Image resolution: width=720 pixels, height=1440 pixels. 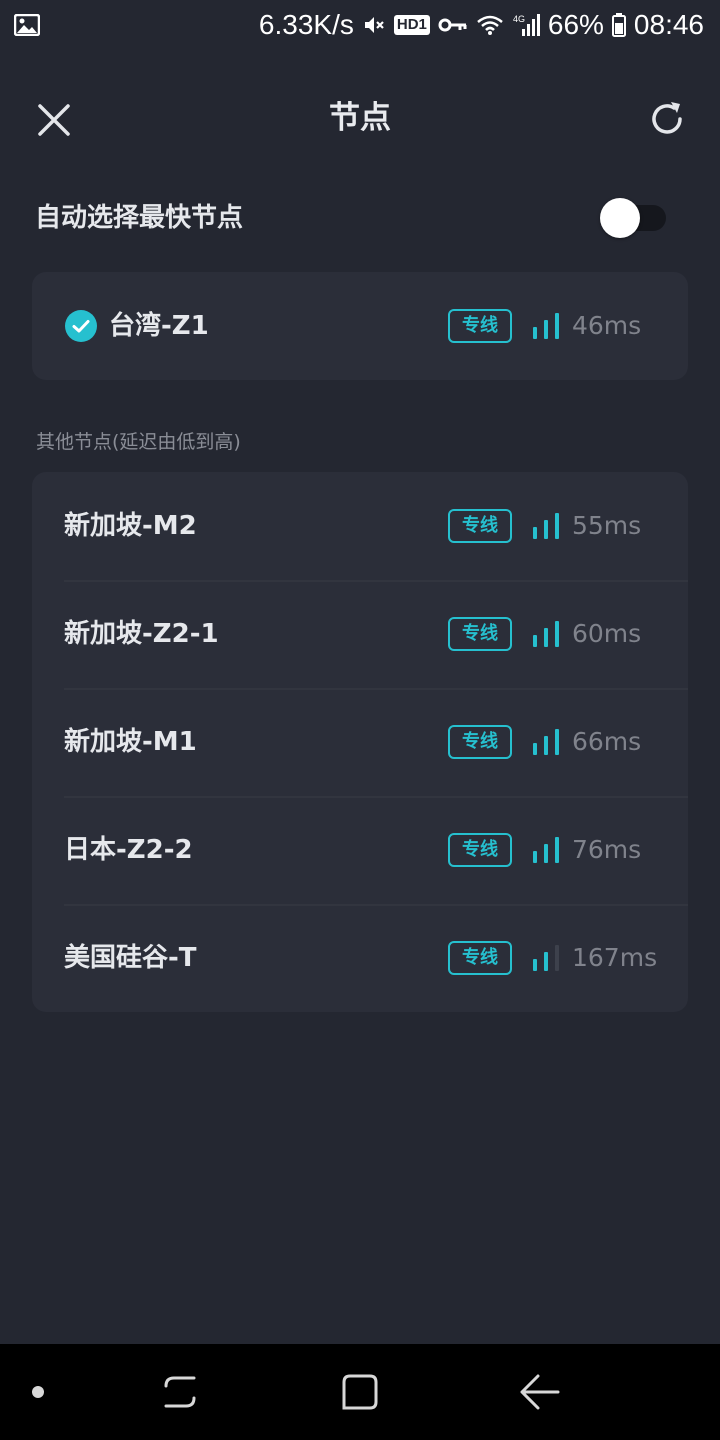 I want to click on node-row: 美国硅谷-T 专线 167ms, so click(x=360, y=958).